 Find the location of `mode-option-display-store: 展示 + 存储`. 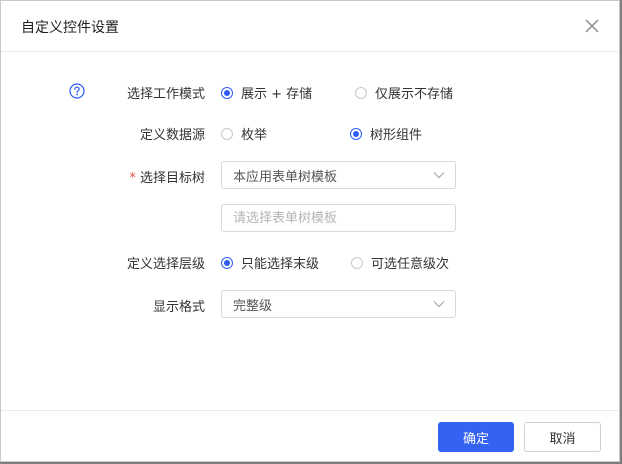

mode-option-display-store: 展示 + 存储 is located at coordinates (266, 92).